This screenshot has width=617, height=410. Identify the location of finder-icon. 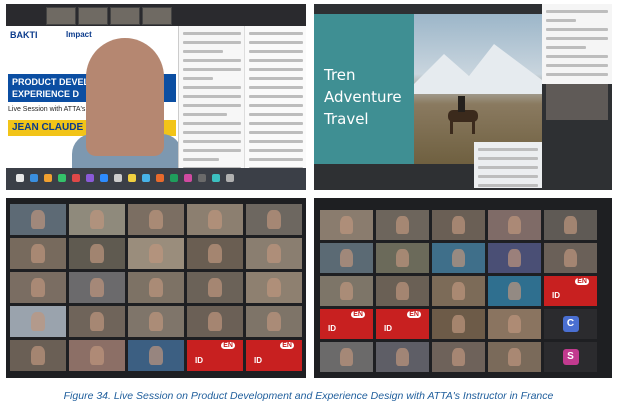
(20, 178).